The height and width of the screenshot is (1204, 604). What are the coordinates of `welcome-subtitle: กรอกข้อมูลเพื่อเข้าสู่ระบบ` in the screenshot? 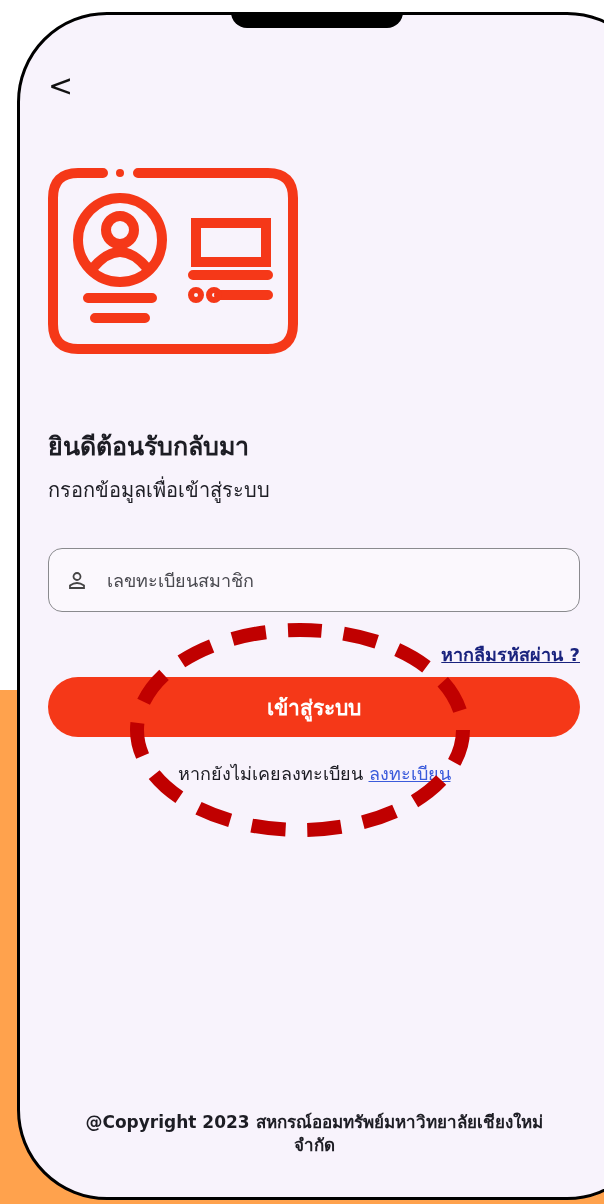 It's located at (159, 490).